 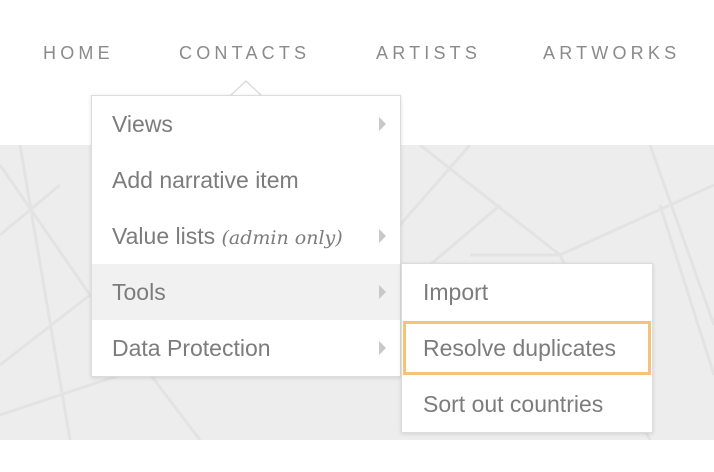 What do you see at coordinates (611, 53) in the screenshot?
I see `nav-artworks: ARTWORKS` at bounding box center [611, 53].